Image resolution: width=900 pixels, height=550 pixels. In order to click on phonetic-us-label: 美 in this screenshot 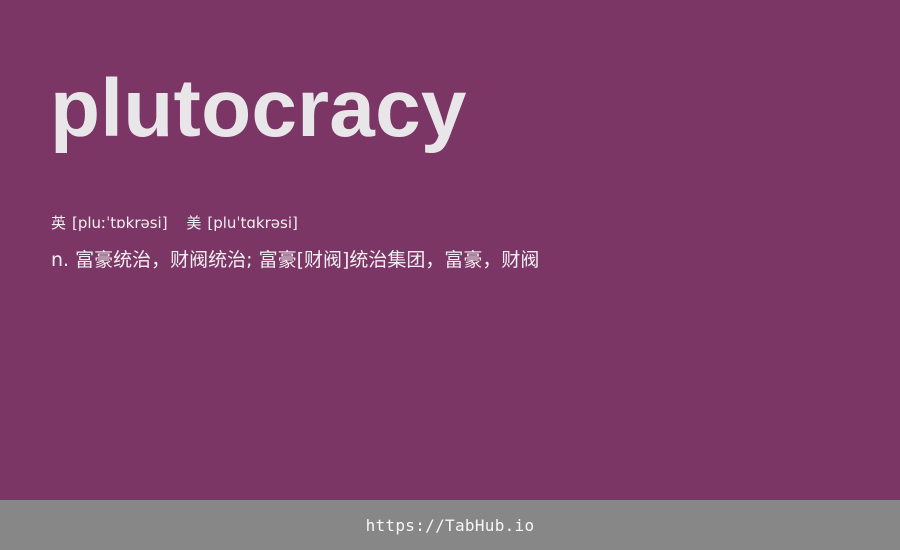, I will do `click(194, 223)`.